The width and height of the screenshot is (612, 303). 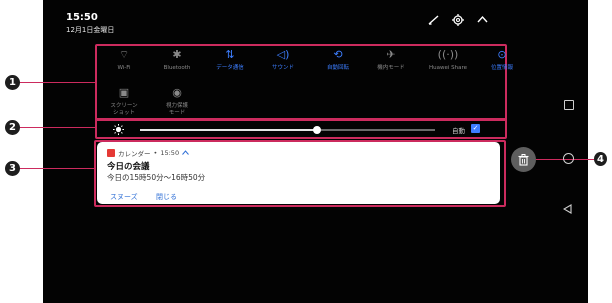 I want to click on quick-toggle-label: 位置情報, so click(x=501, y=68).